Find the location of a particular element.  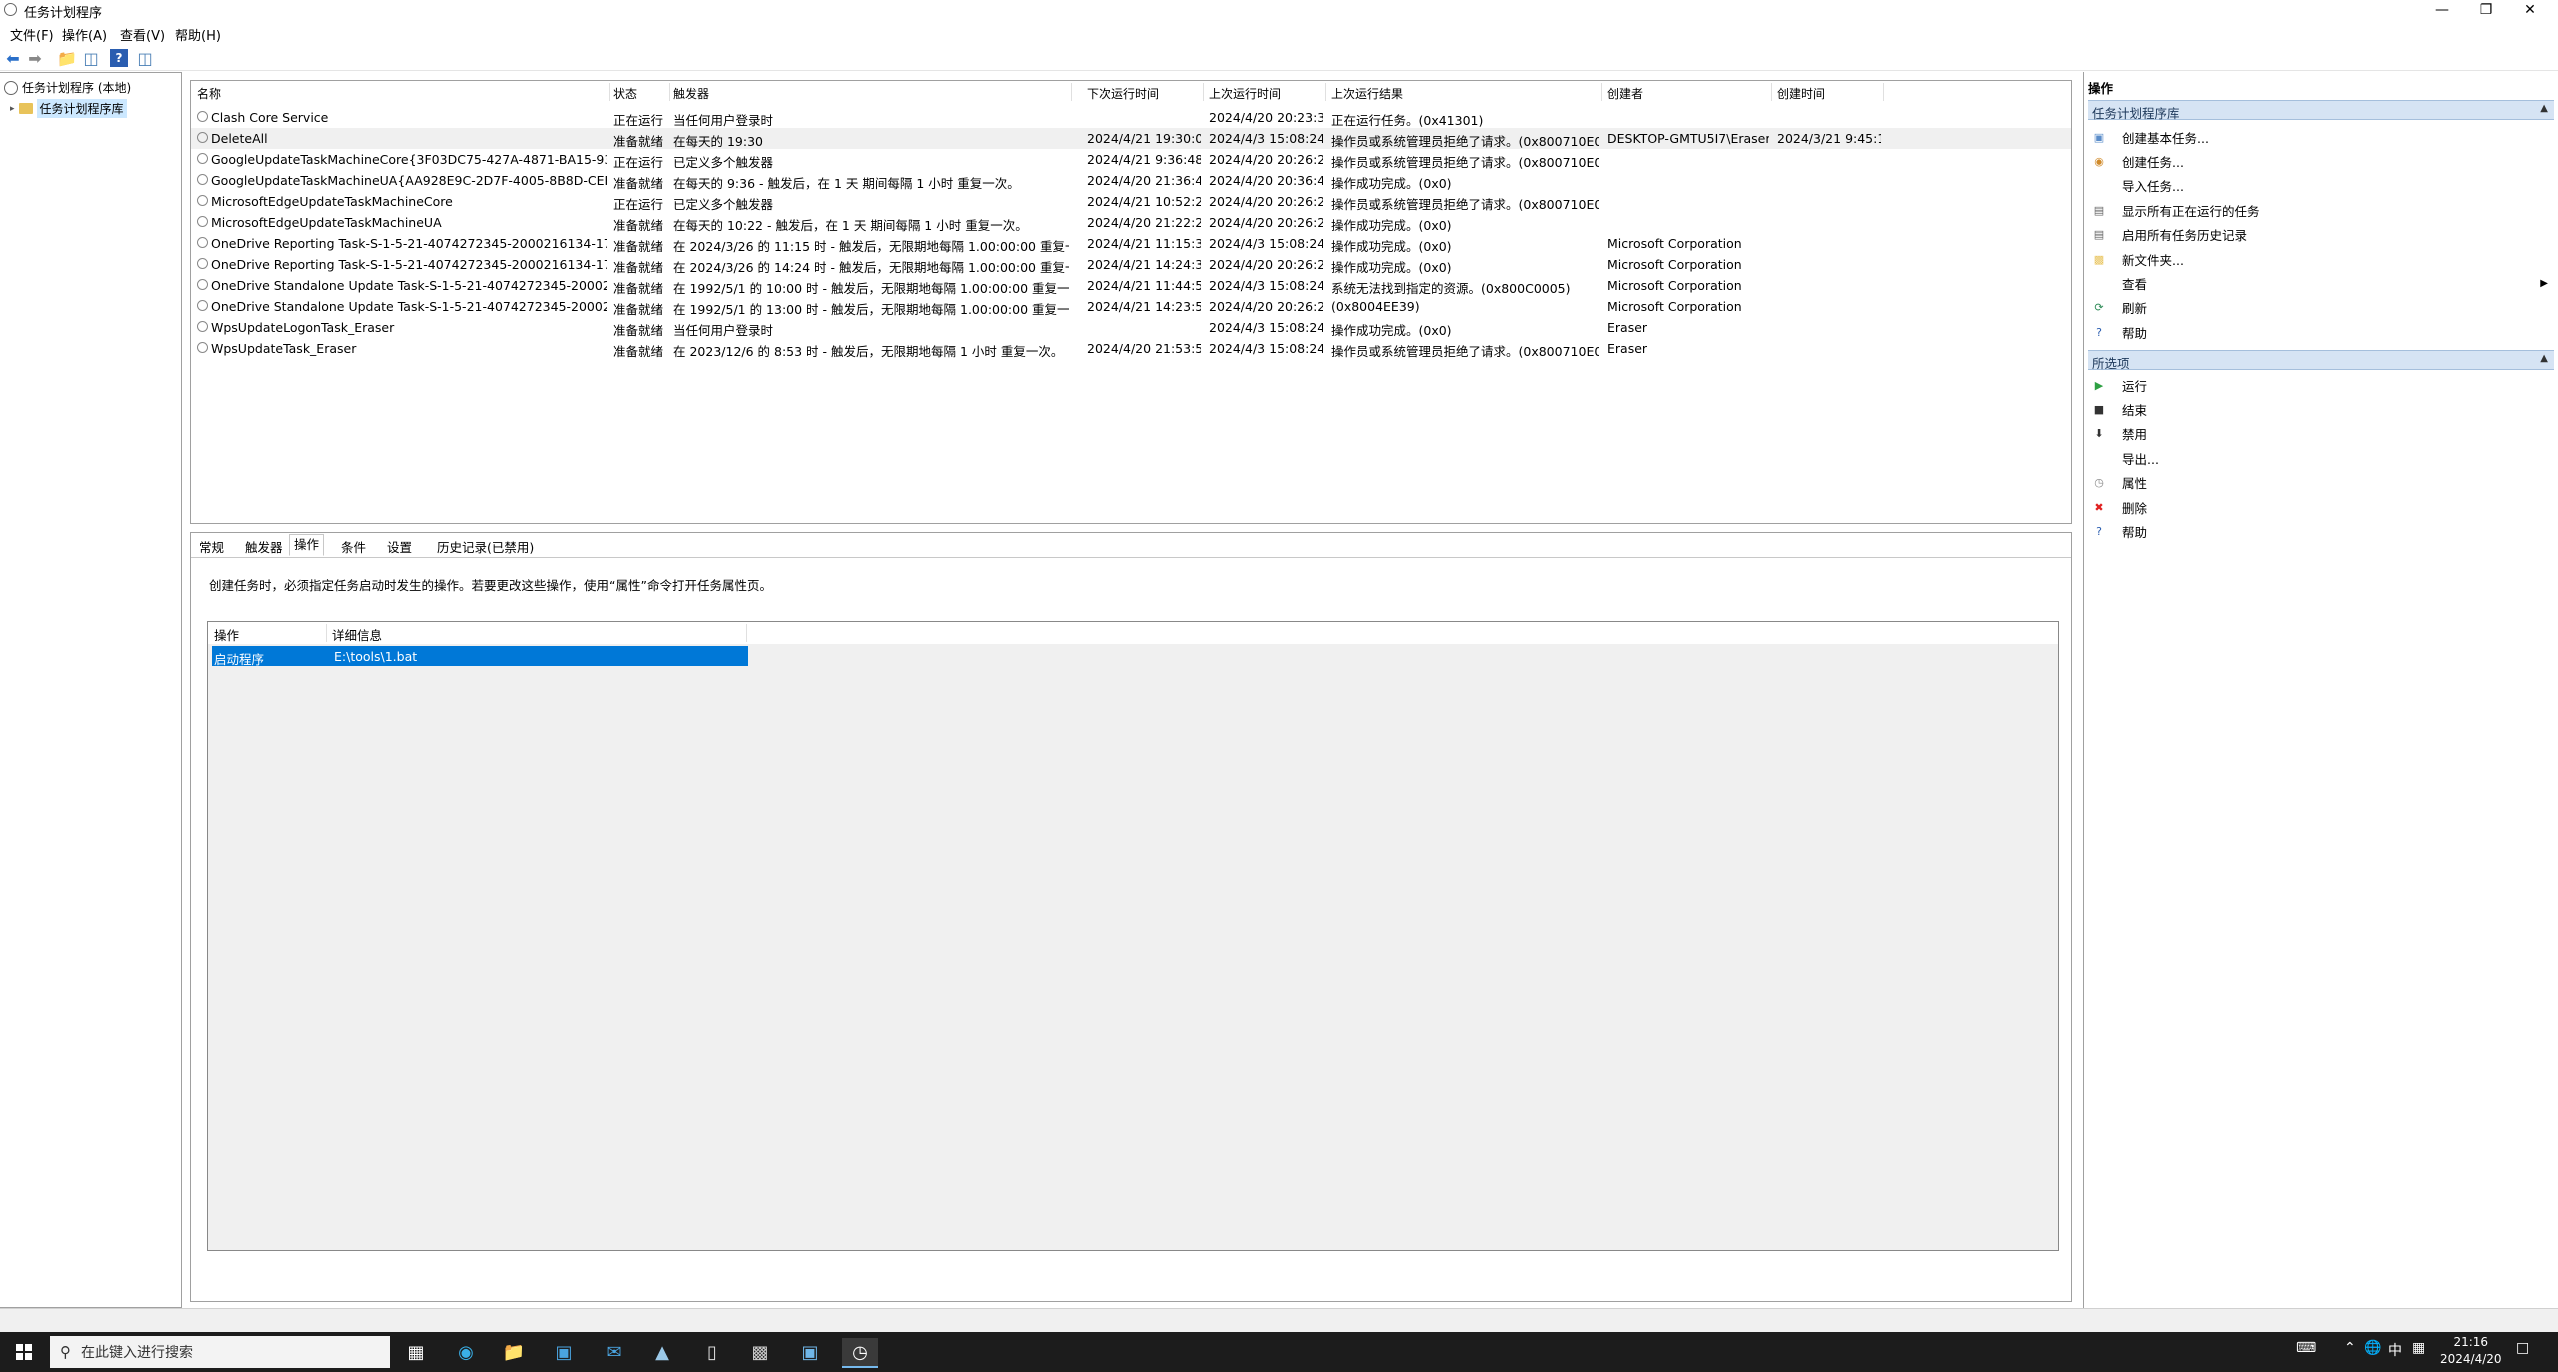

taskbar-search: ⚲ 在此键入进行搜索 is located at coordinates (220, 1352).